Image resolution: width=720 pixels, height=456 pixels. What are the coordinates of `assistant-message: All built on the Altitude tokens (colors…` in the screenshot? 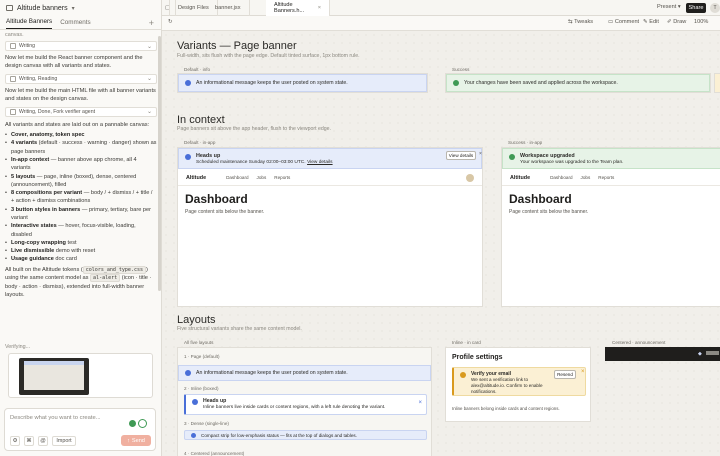 It's located at (78, 281).